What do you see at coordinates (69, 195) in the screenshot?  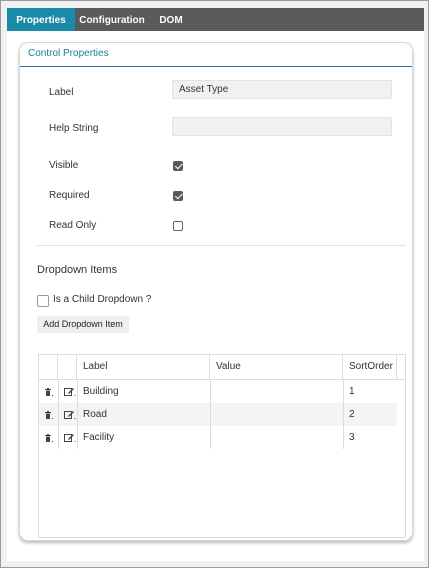 I see `required-caption: Required` at bounding box center [69, 195].